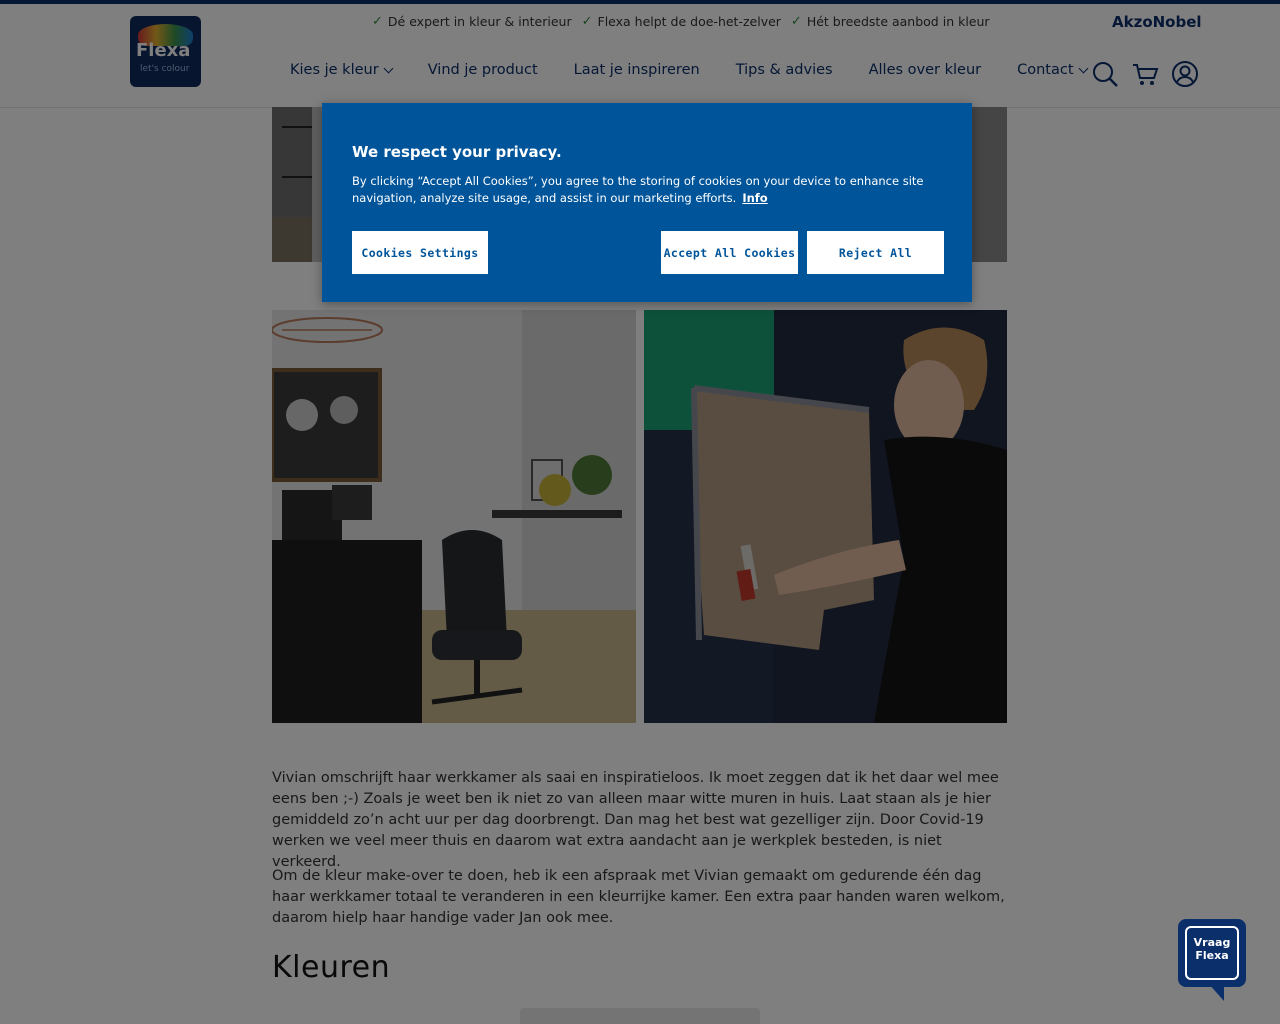 Image resolution: width=1280 pixels, height=1024 pixels. I want to click on cookies-settings-button: Cookies Settings, so click(420, 252).